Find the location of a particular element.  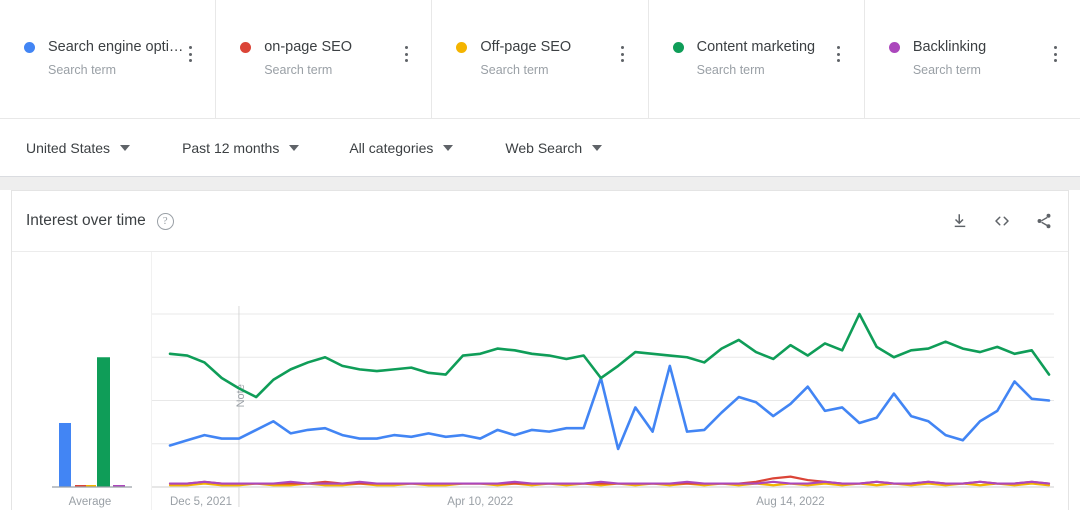

average-panel: Average is located at coordinates (82, 381).